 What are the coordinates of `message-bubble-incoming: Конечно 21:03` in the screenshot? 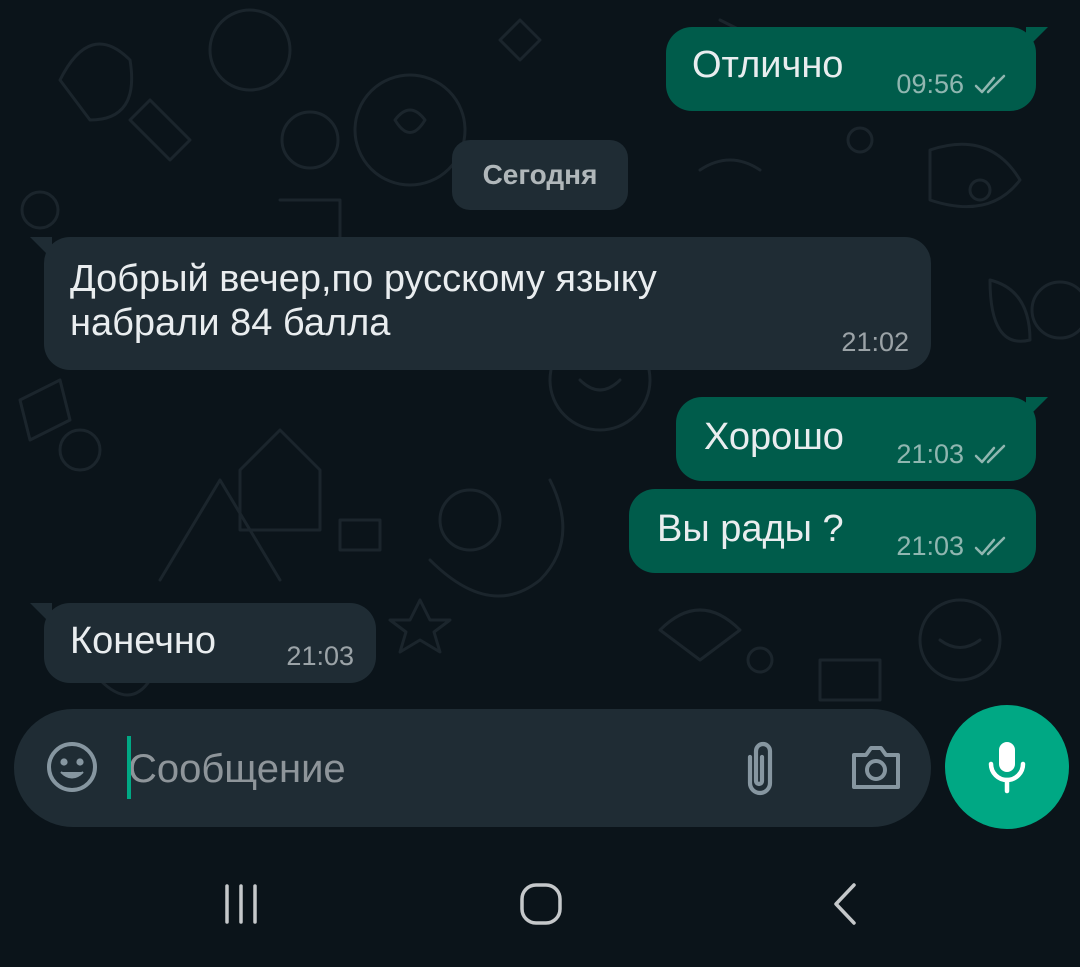 It's located at (203, 643).